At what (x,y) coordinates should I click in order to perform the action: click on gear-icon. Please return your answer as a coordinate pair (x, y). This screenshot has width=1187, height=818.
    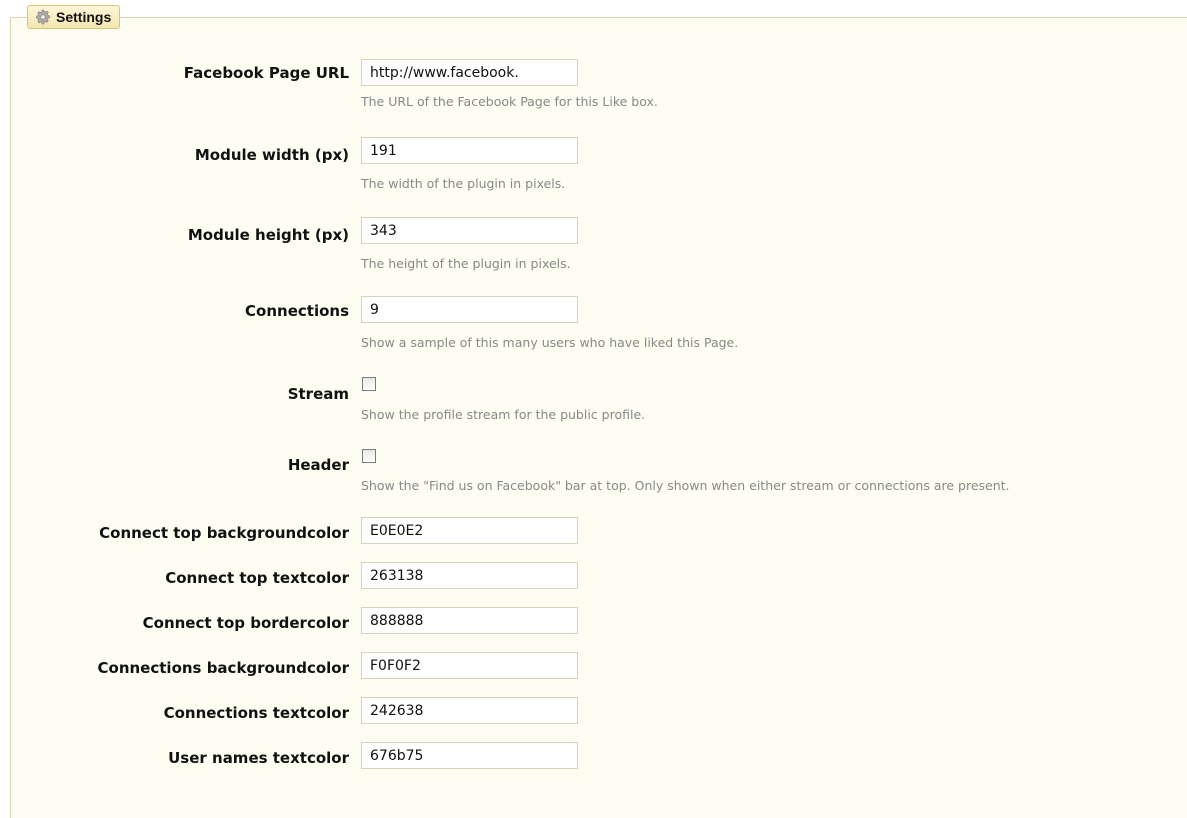
    Looking at the image, I should click on (43, 17).